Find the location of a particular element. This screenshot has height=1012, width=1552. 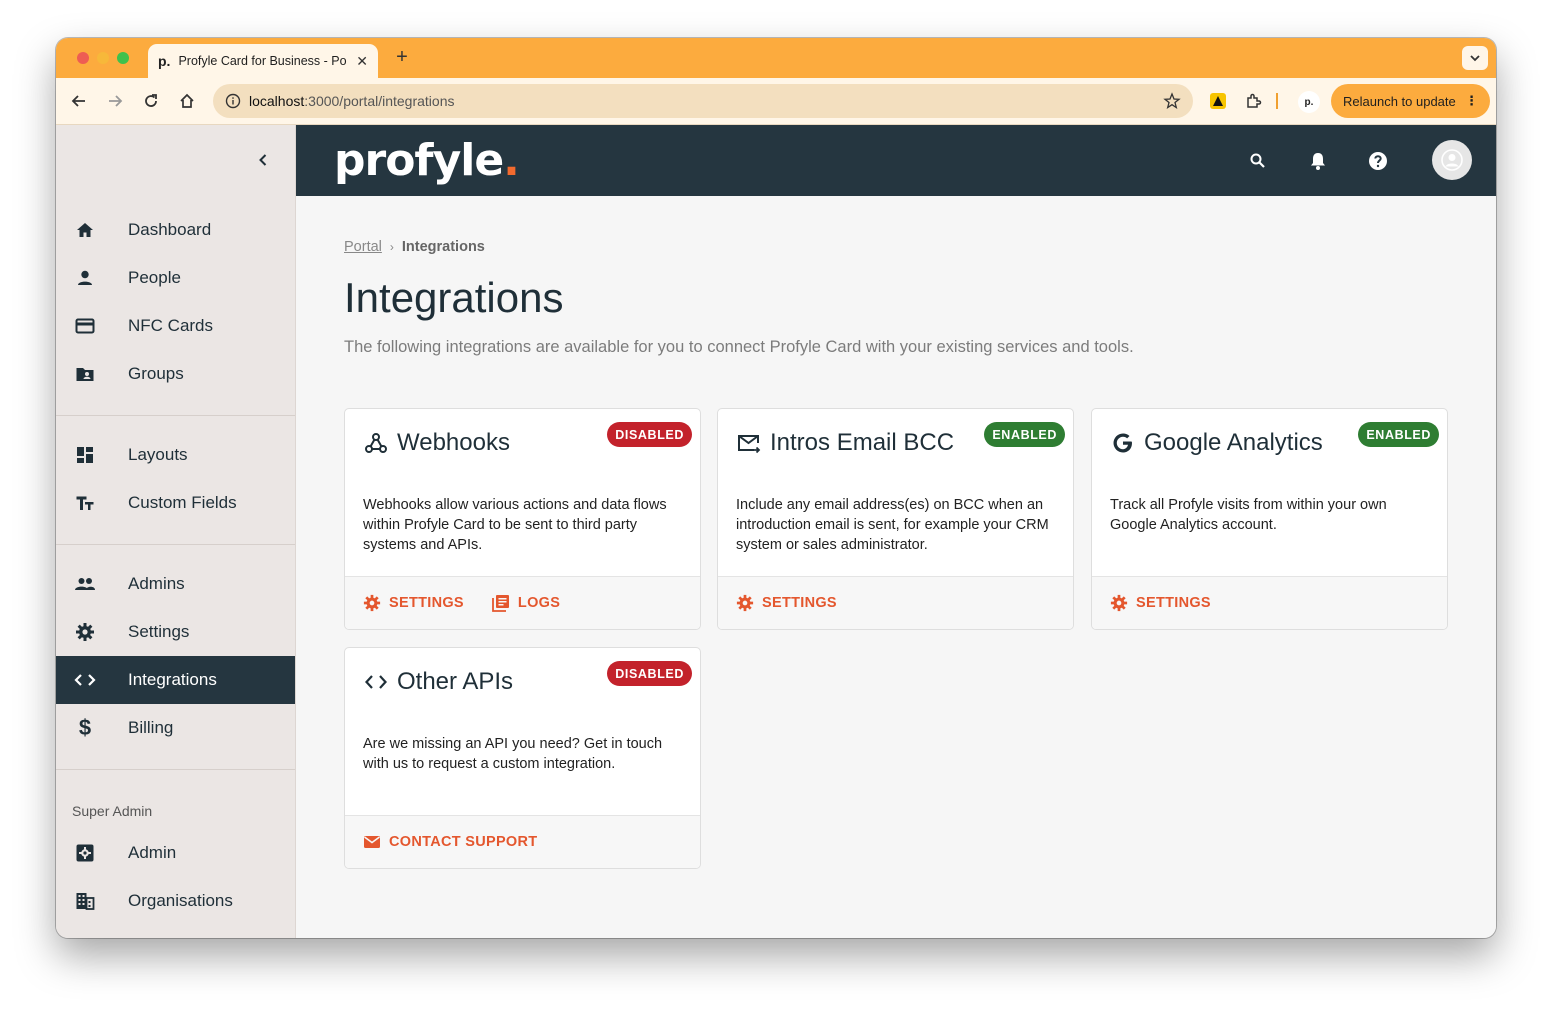

profile-avatar: p. is located at coordinates (1309, 102).